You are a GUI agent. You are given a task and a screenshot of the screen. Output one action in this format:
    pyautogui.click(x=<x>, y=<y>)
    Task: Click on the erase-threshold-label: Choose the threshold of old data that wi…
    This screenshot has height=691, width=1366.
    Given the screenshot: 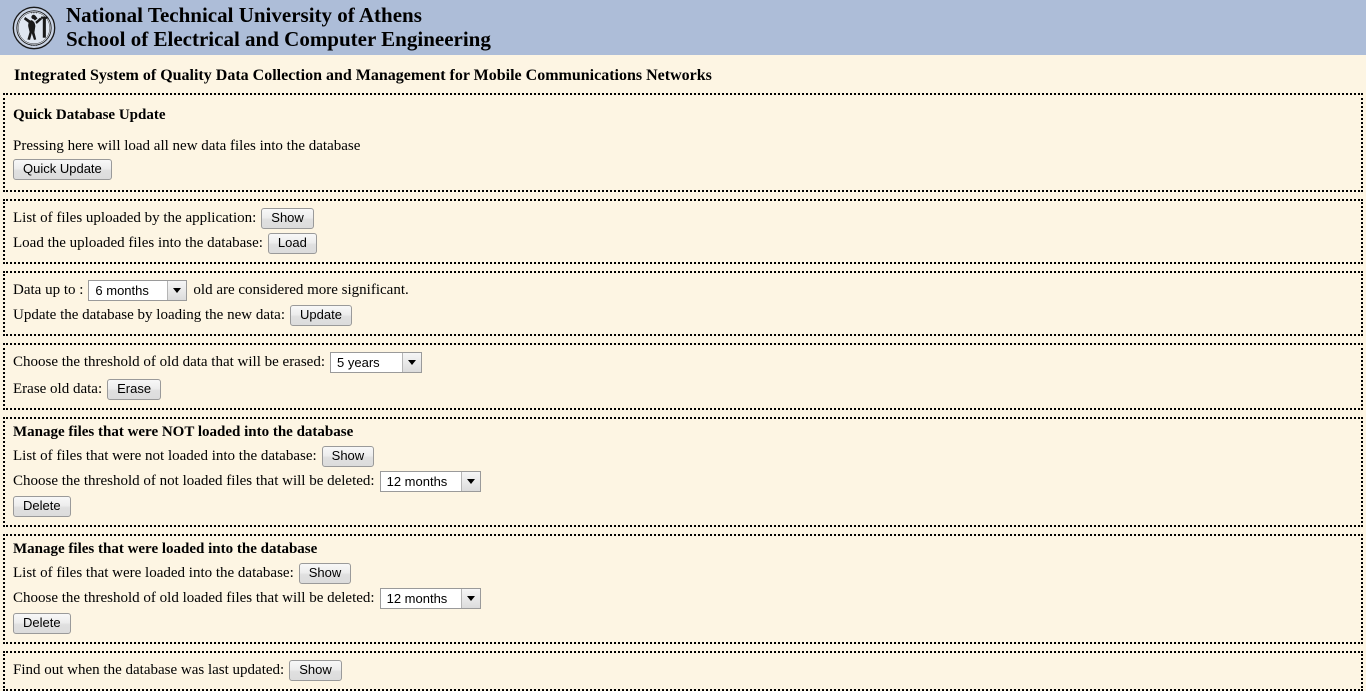 What is the action you would take?
    pyautogui.click(x=169, y=362)
    